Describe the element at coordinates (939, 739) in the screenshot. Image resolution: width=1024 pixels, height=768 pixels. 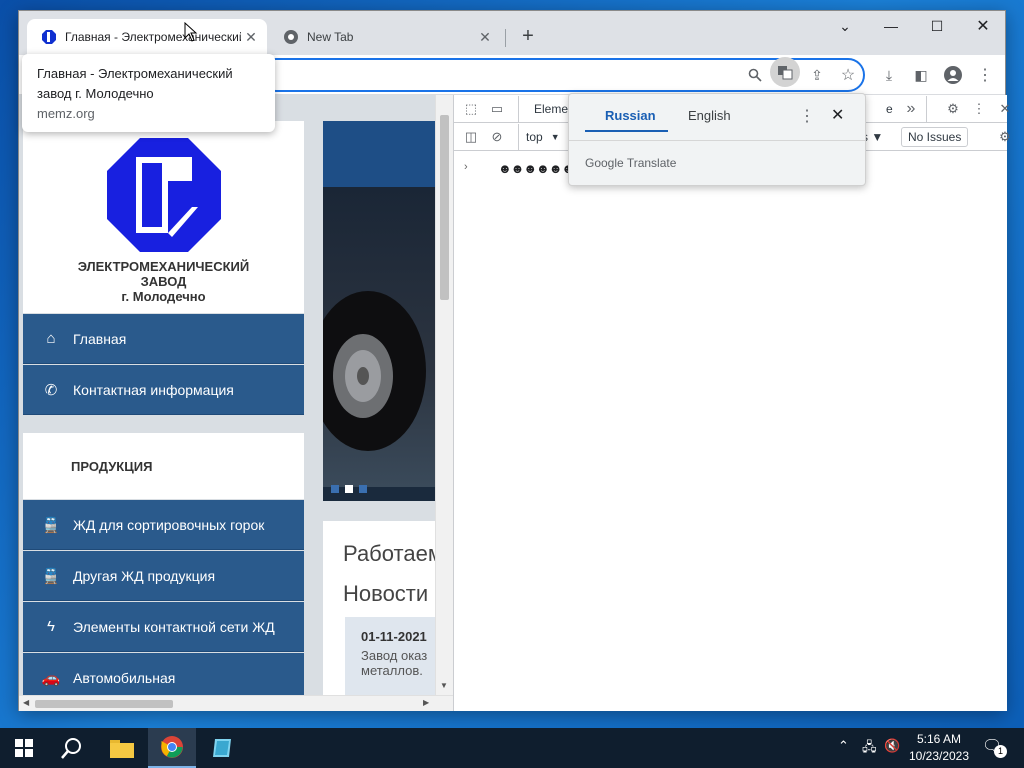
I see `clock-time: 5:16 AM` at that location.